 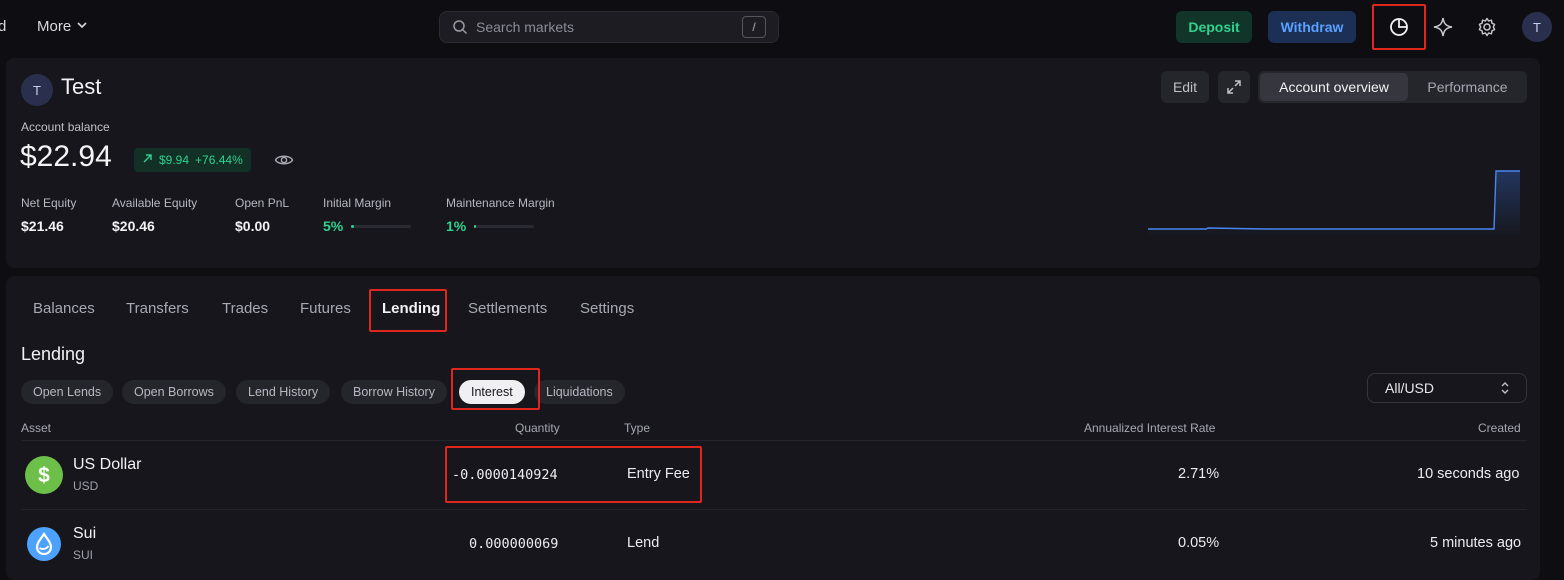 What do you see at coordinates (774, 440) in the screenshot?
I see `header-divider` at bounding box center [774, 440].